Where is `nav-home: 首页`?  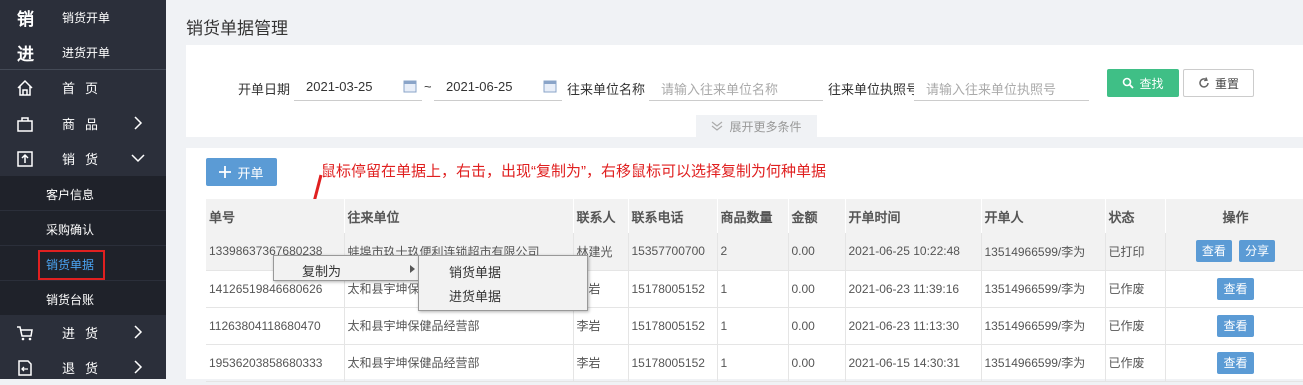
nav-home: 首页 is located at coordinates (83, 87).